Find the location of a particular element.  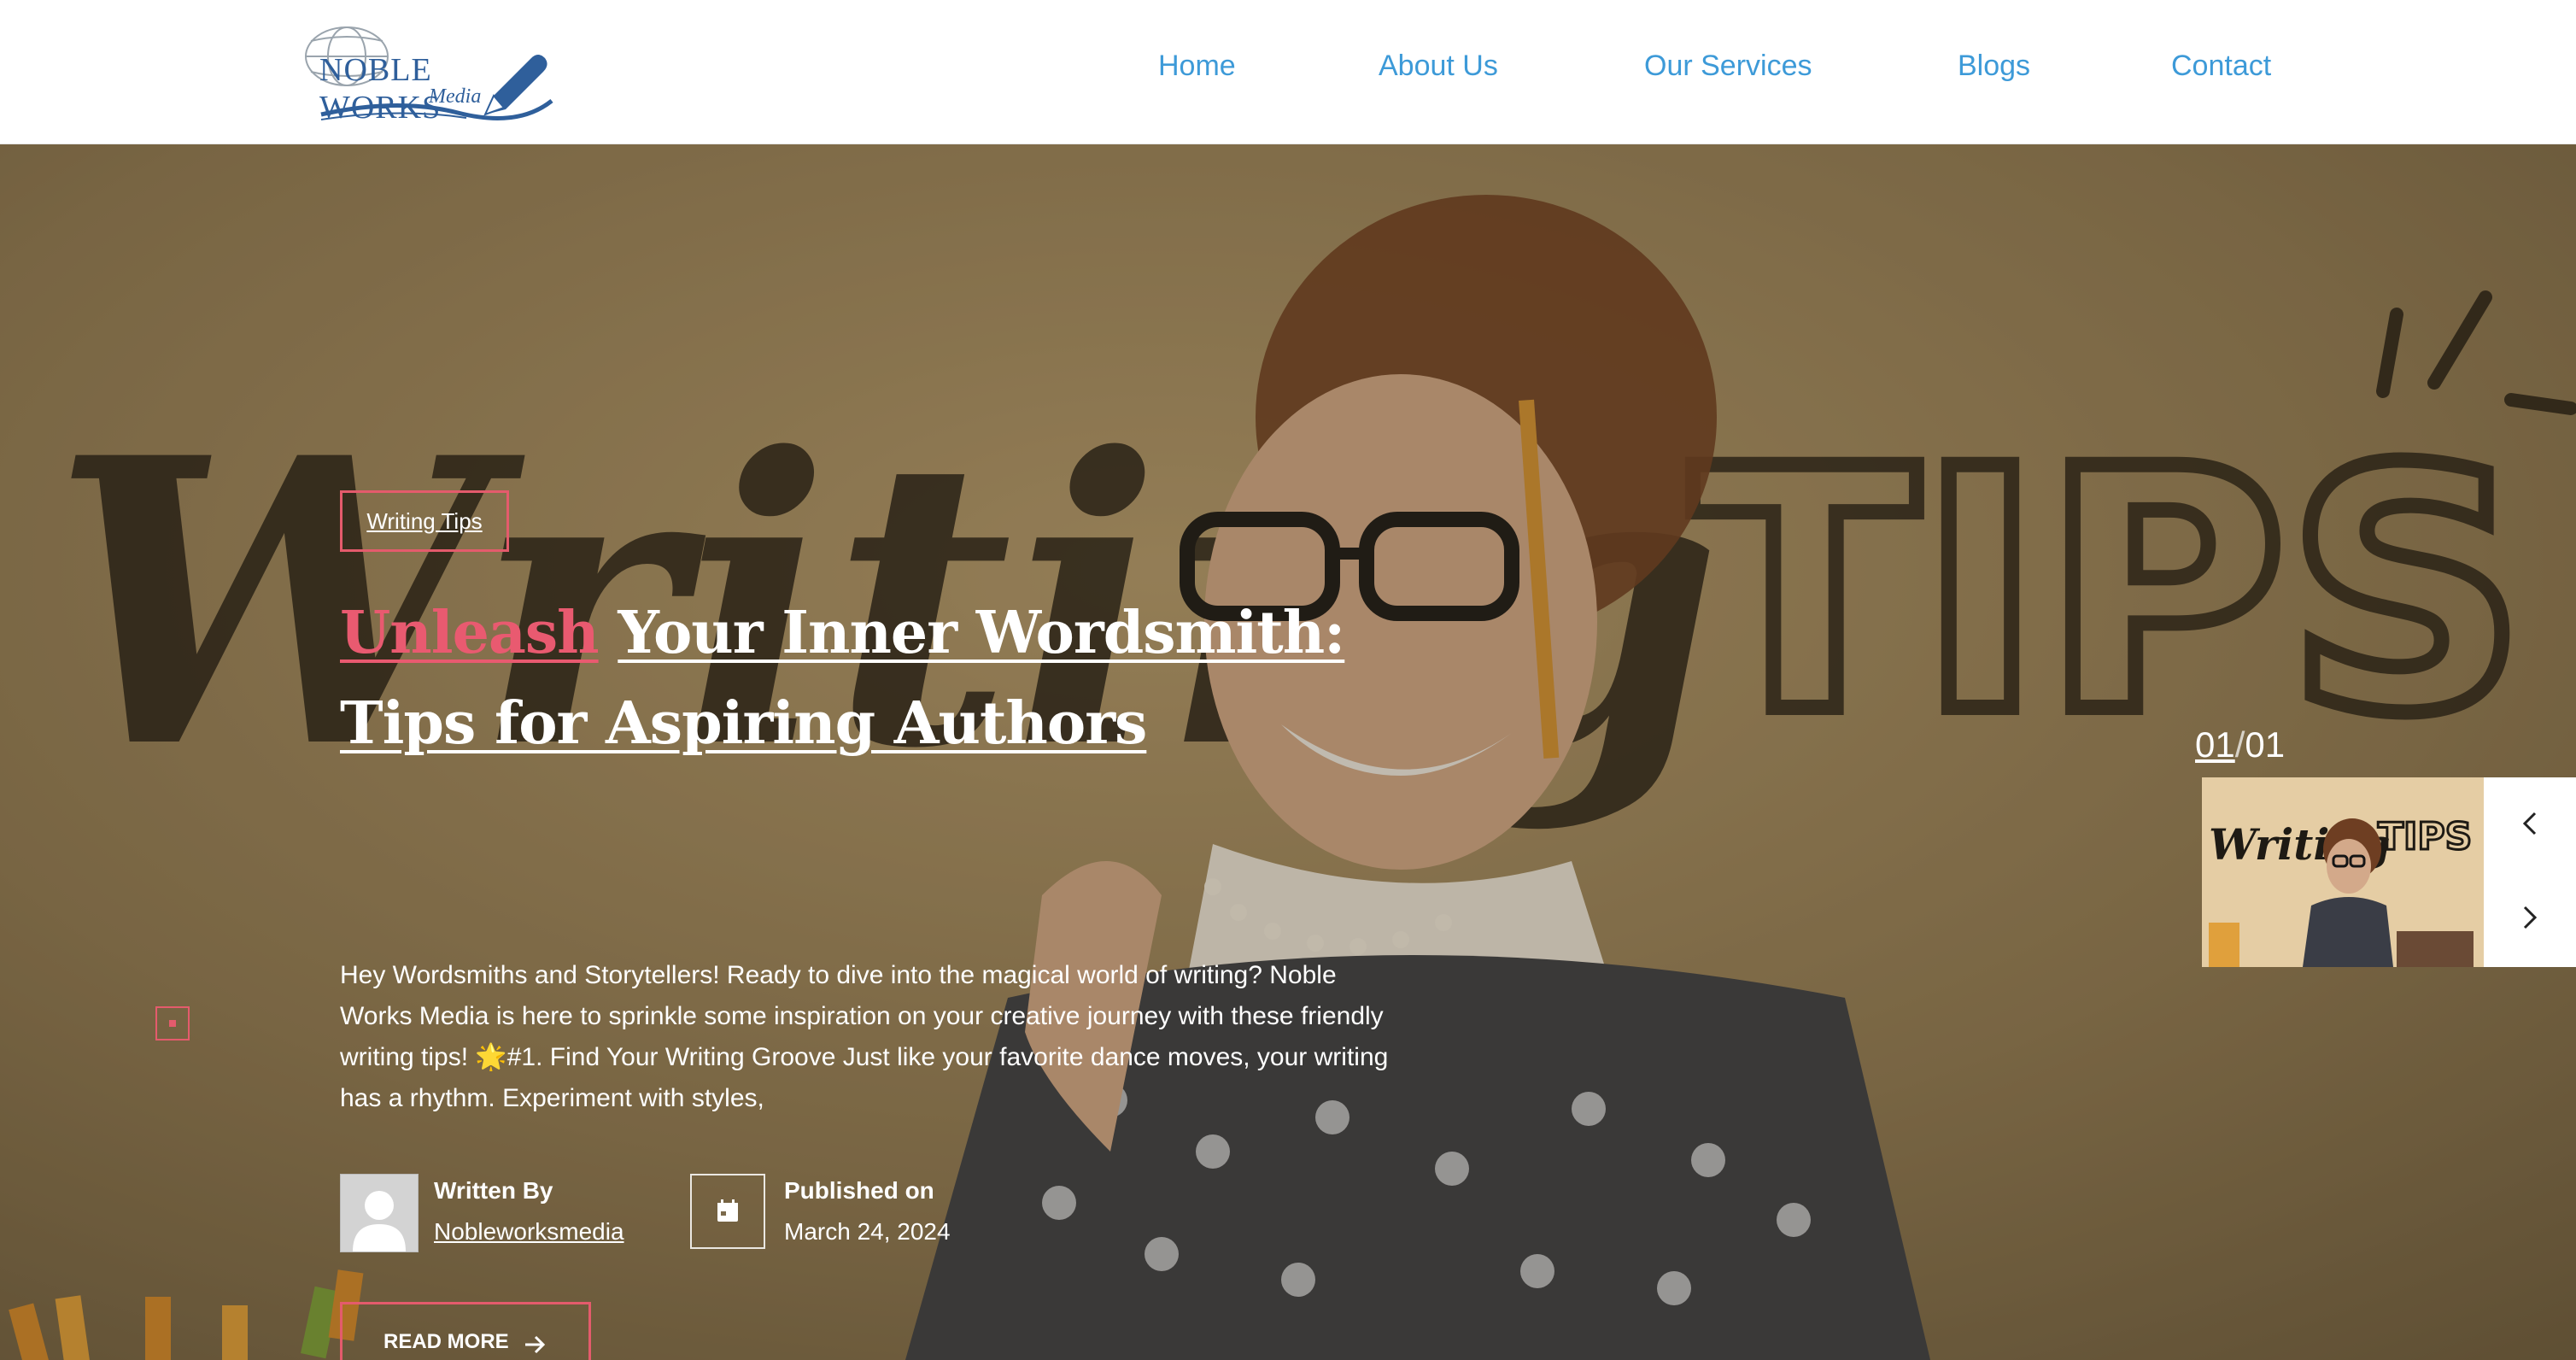

thumbnail-image: Writing TIPS is located at coordinates (2343, 872).